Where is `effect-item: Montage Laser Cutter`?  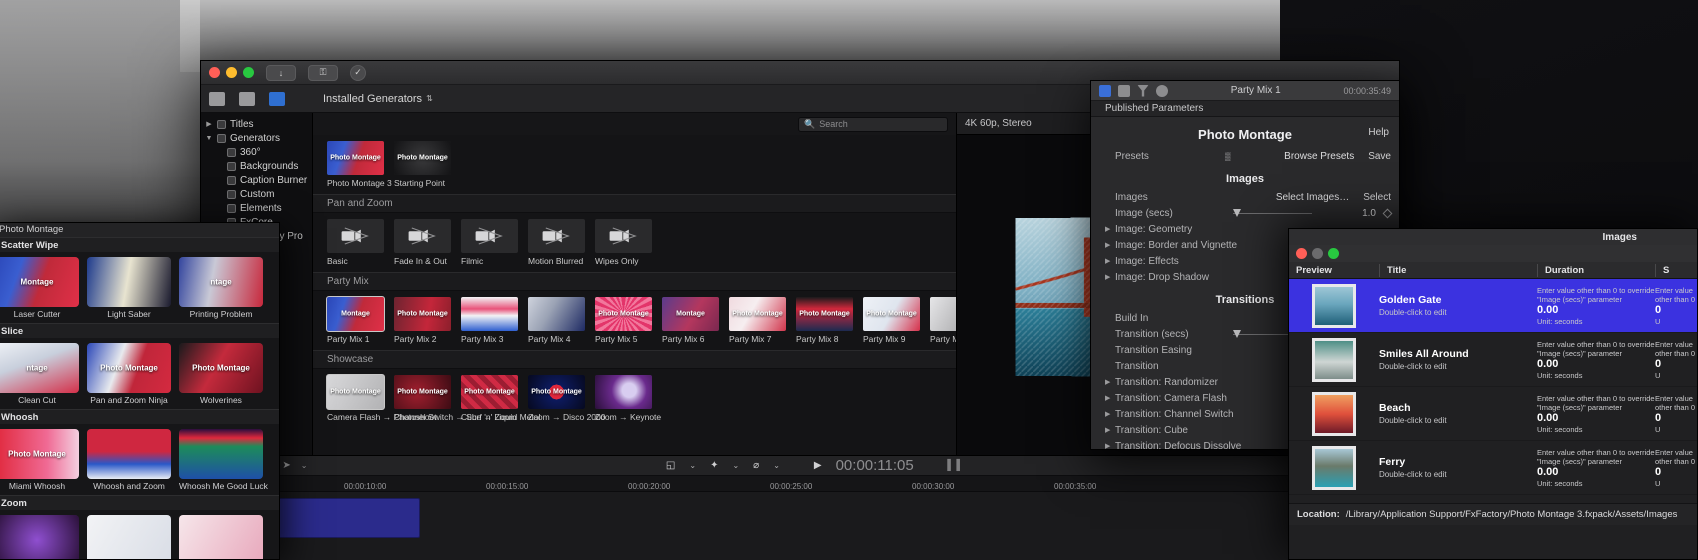
effect-item: Montage Laser Cutter is located at coordinates (39, 288).